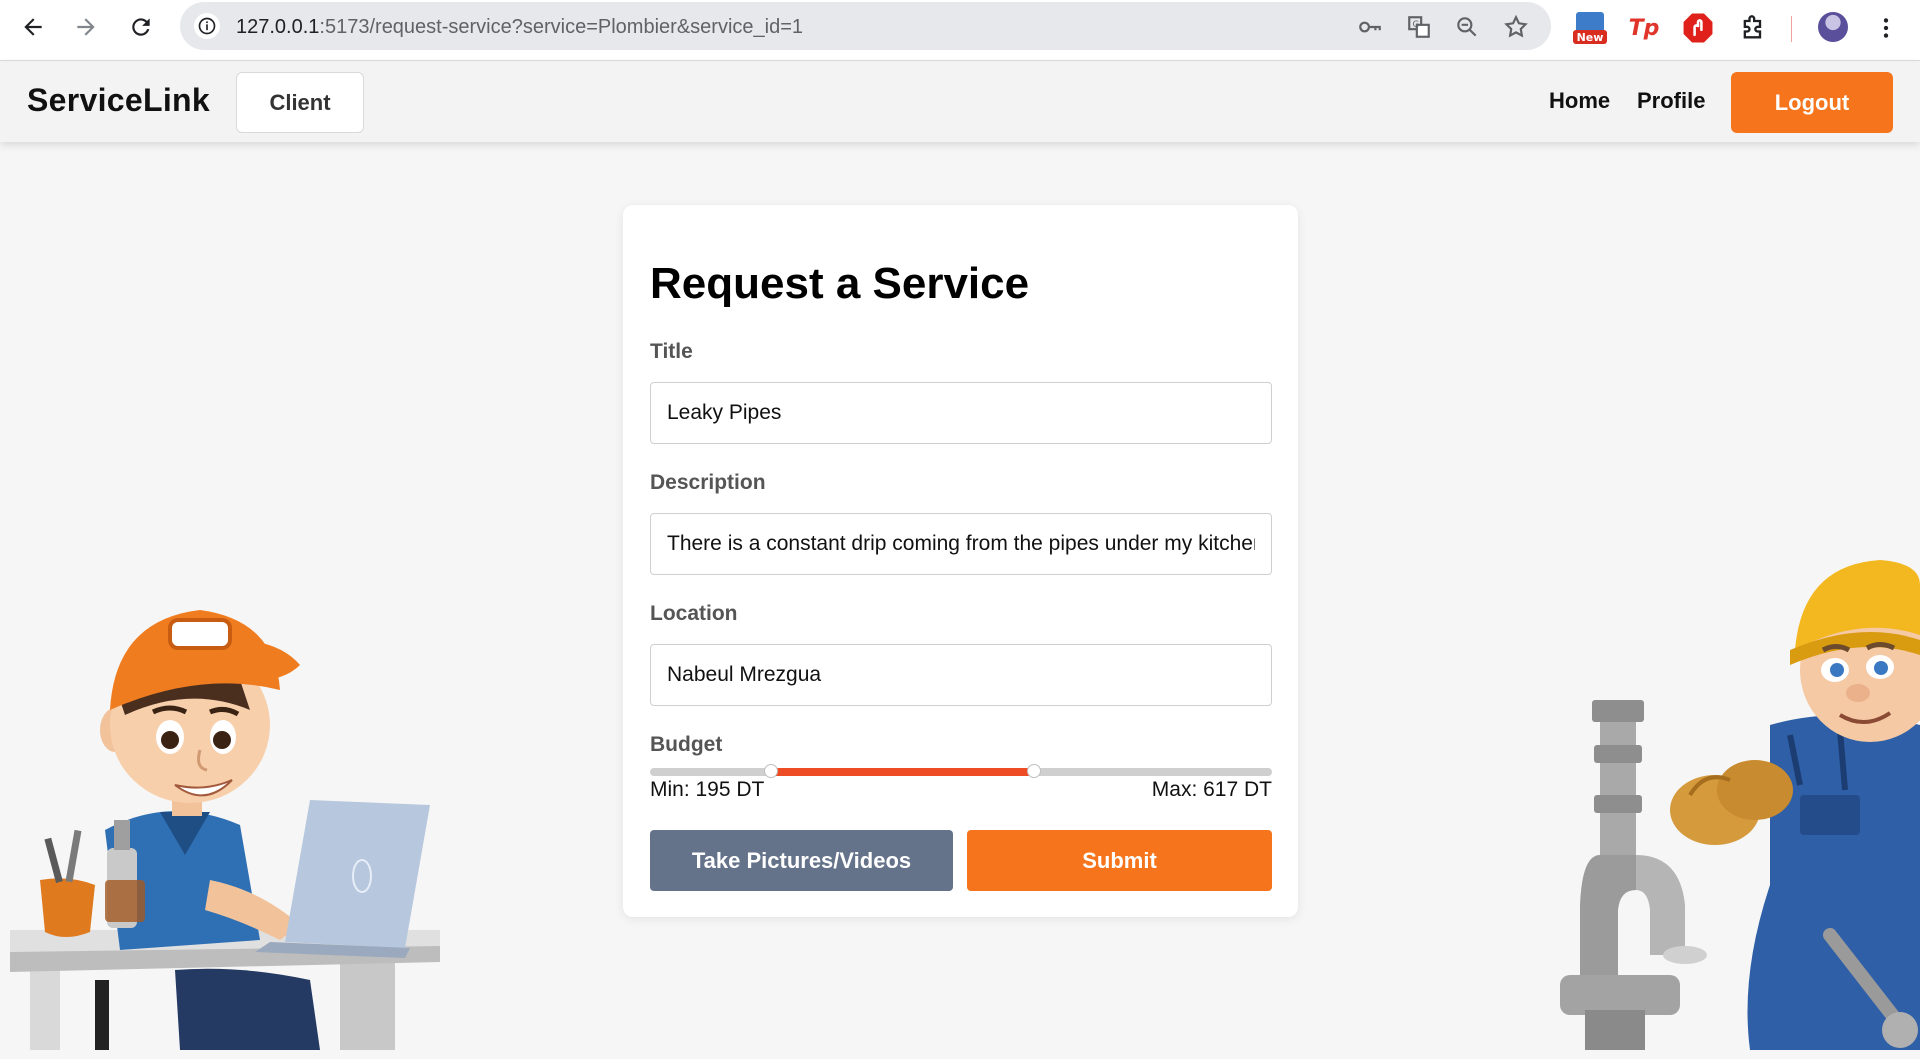  I want to click on budget-range-slider, so click(961, 771).